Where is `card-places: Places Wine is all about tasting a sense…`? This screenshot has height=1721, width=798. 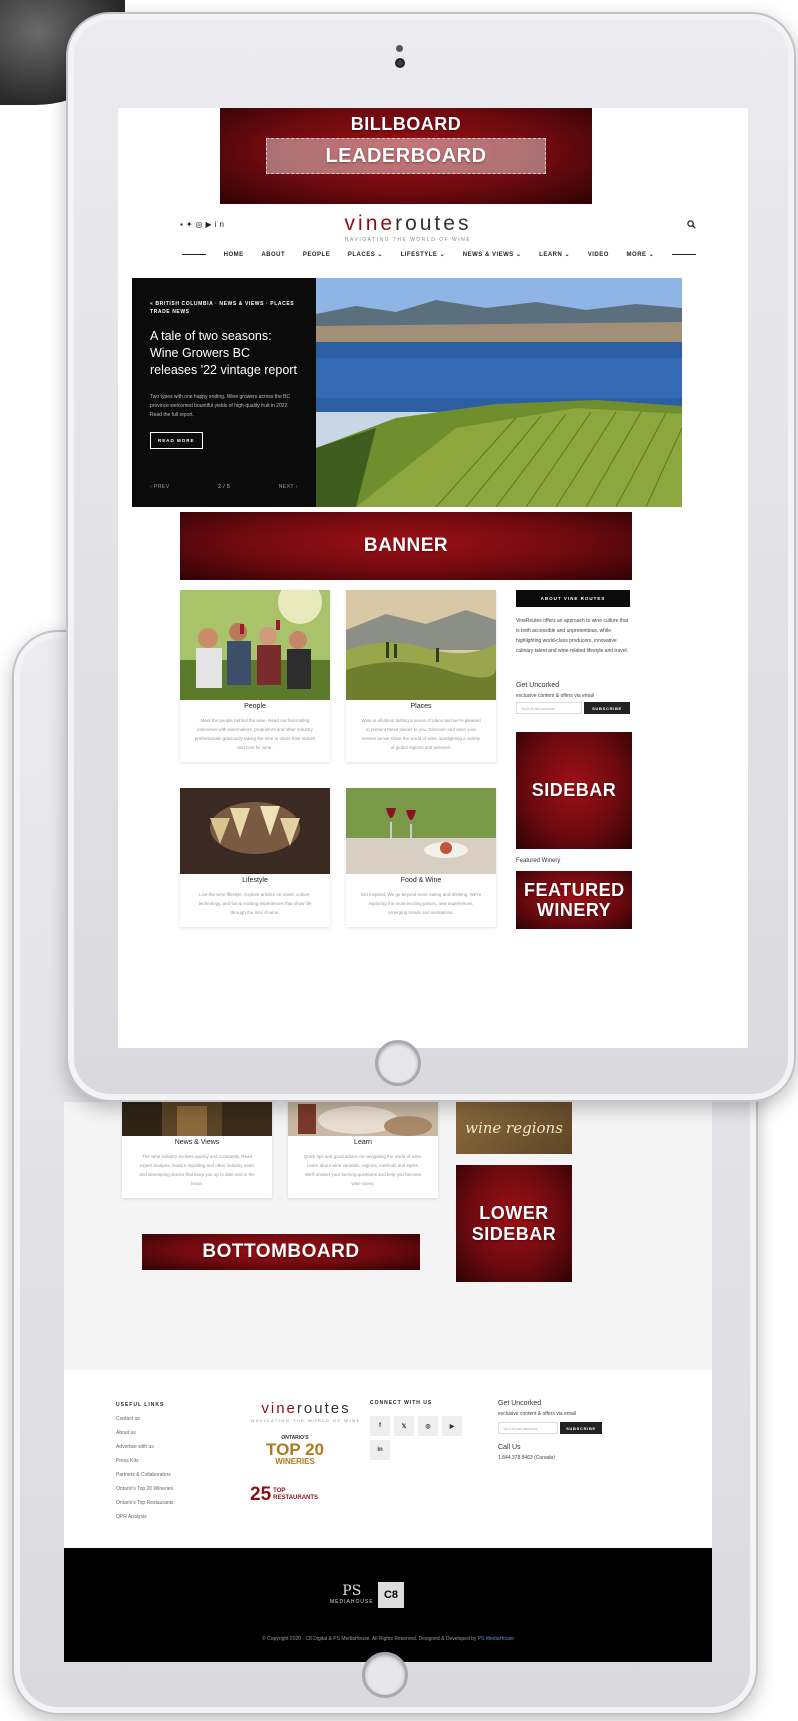
card-places: Places Wine is all about tasting a sense… is located at coordinates (421, 676).